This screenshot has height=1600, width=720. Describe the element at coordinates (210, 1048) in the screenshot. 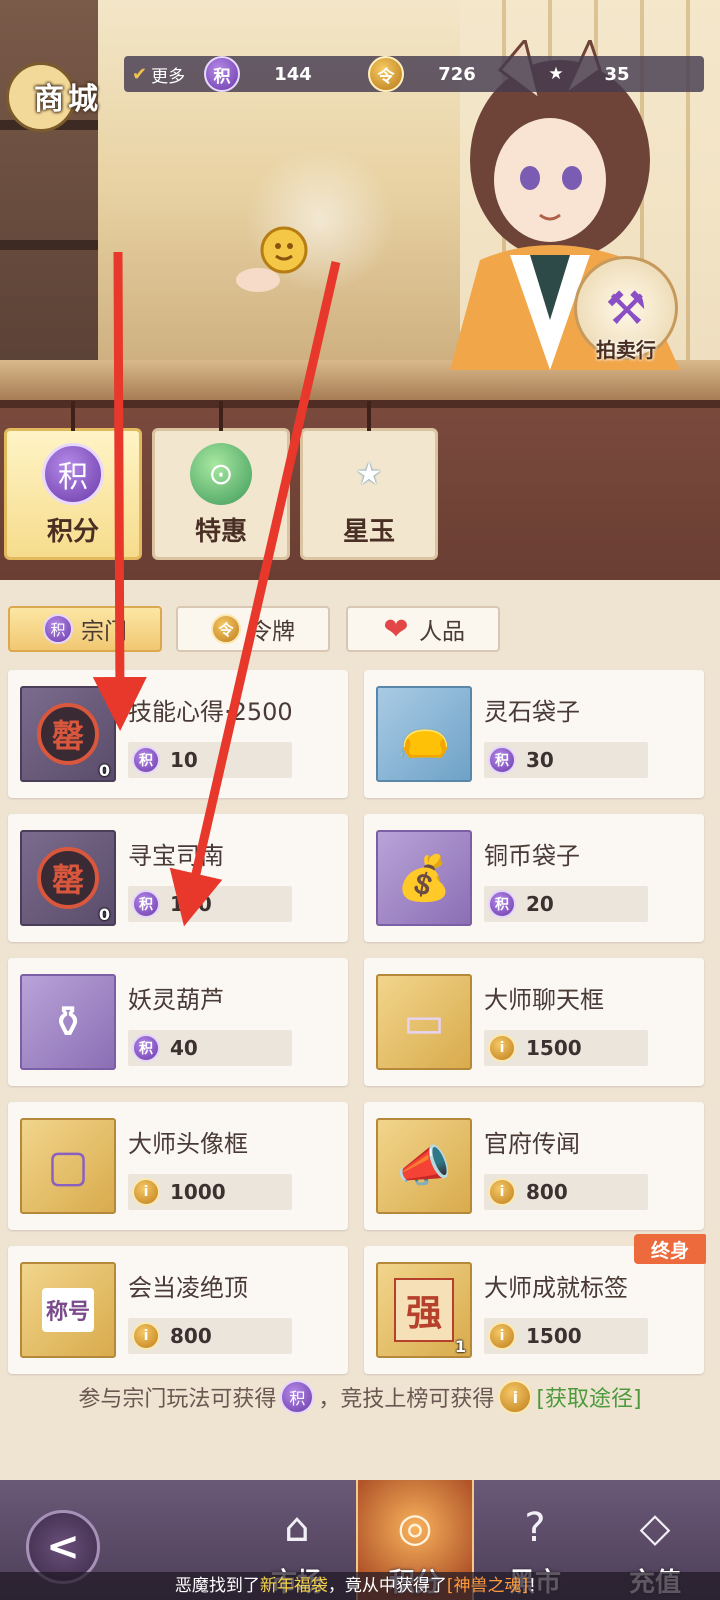

I see `item-price: 积 40` at that location.